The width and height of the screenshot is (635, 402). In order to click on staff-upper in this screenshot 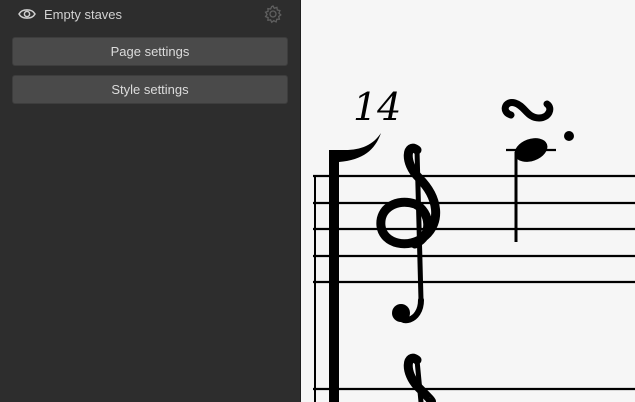, I will do `click(474, 229)`.